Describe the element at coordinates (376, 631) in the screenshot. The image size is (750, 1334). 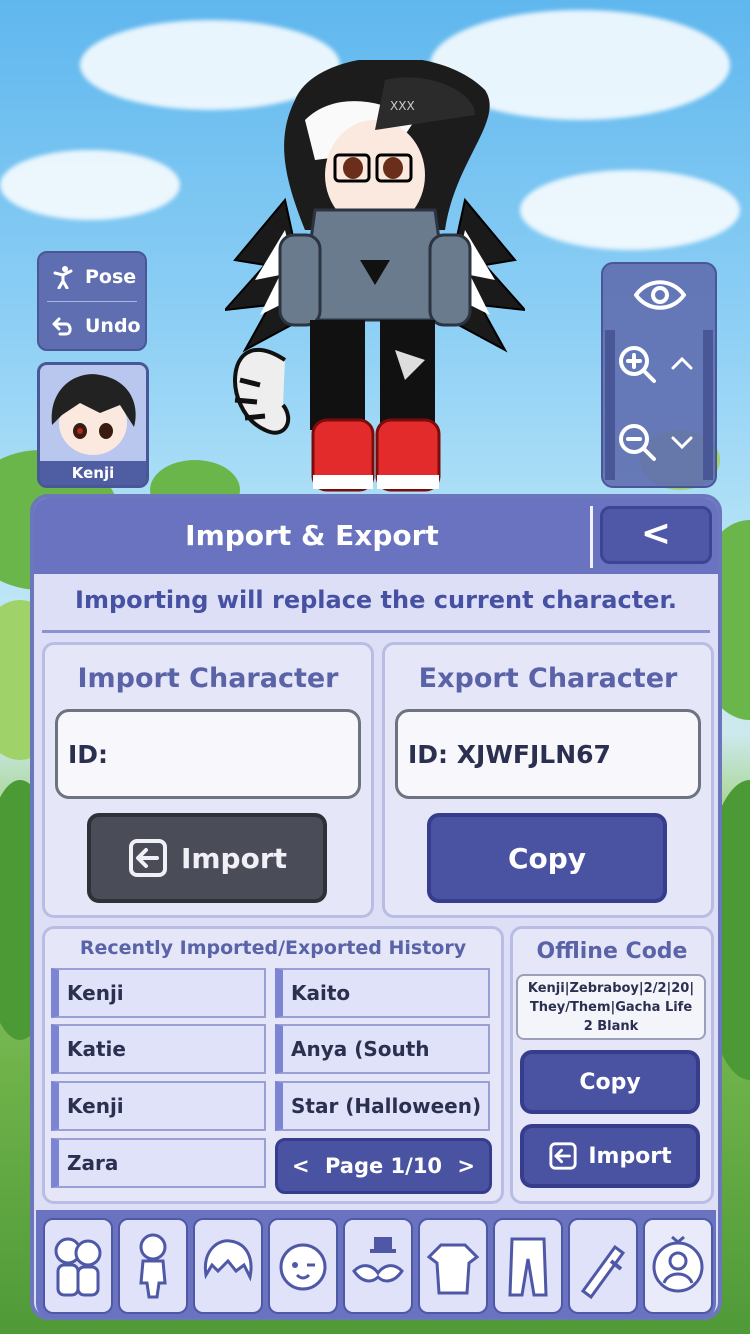
I see `divider` at that location.